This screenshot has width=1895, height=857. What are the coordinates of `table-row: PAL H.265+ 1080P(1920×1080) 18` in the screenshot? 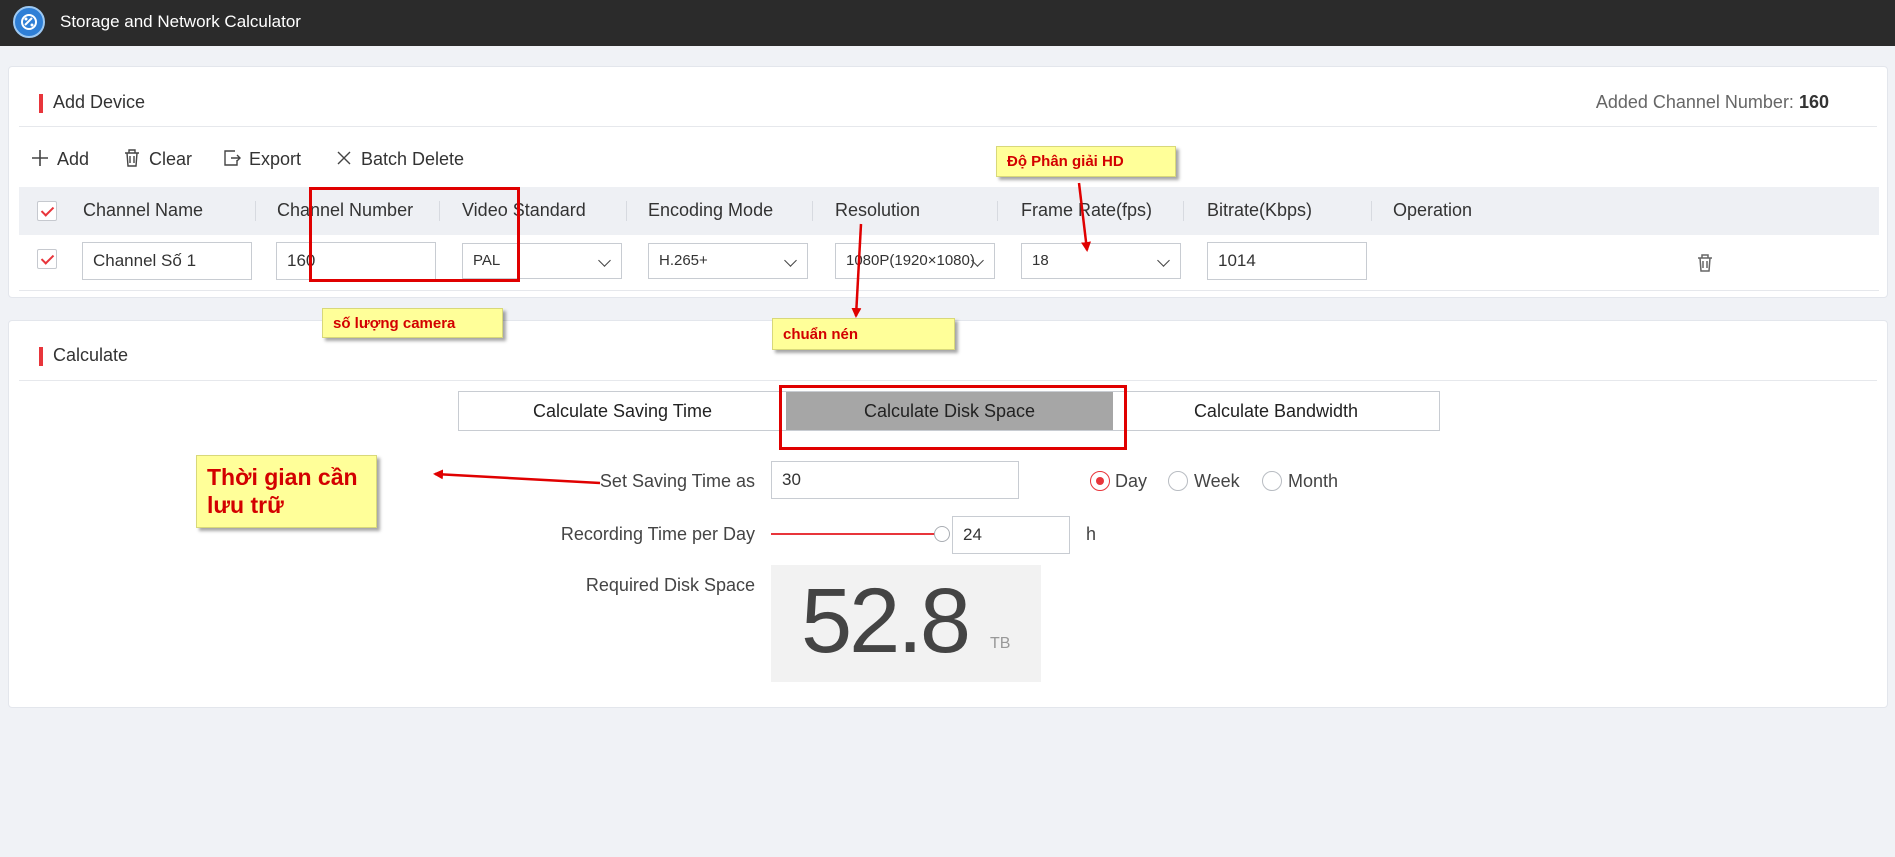 It's located at (949, 263).